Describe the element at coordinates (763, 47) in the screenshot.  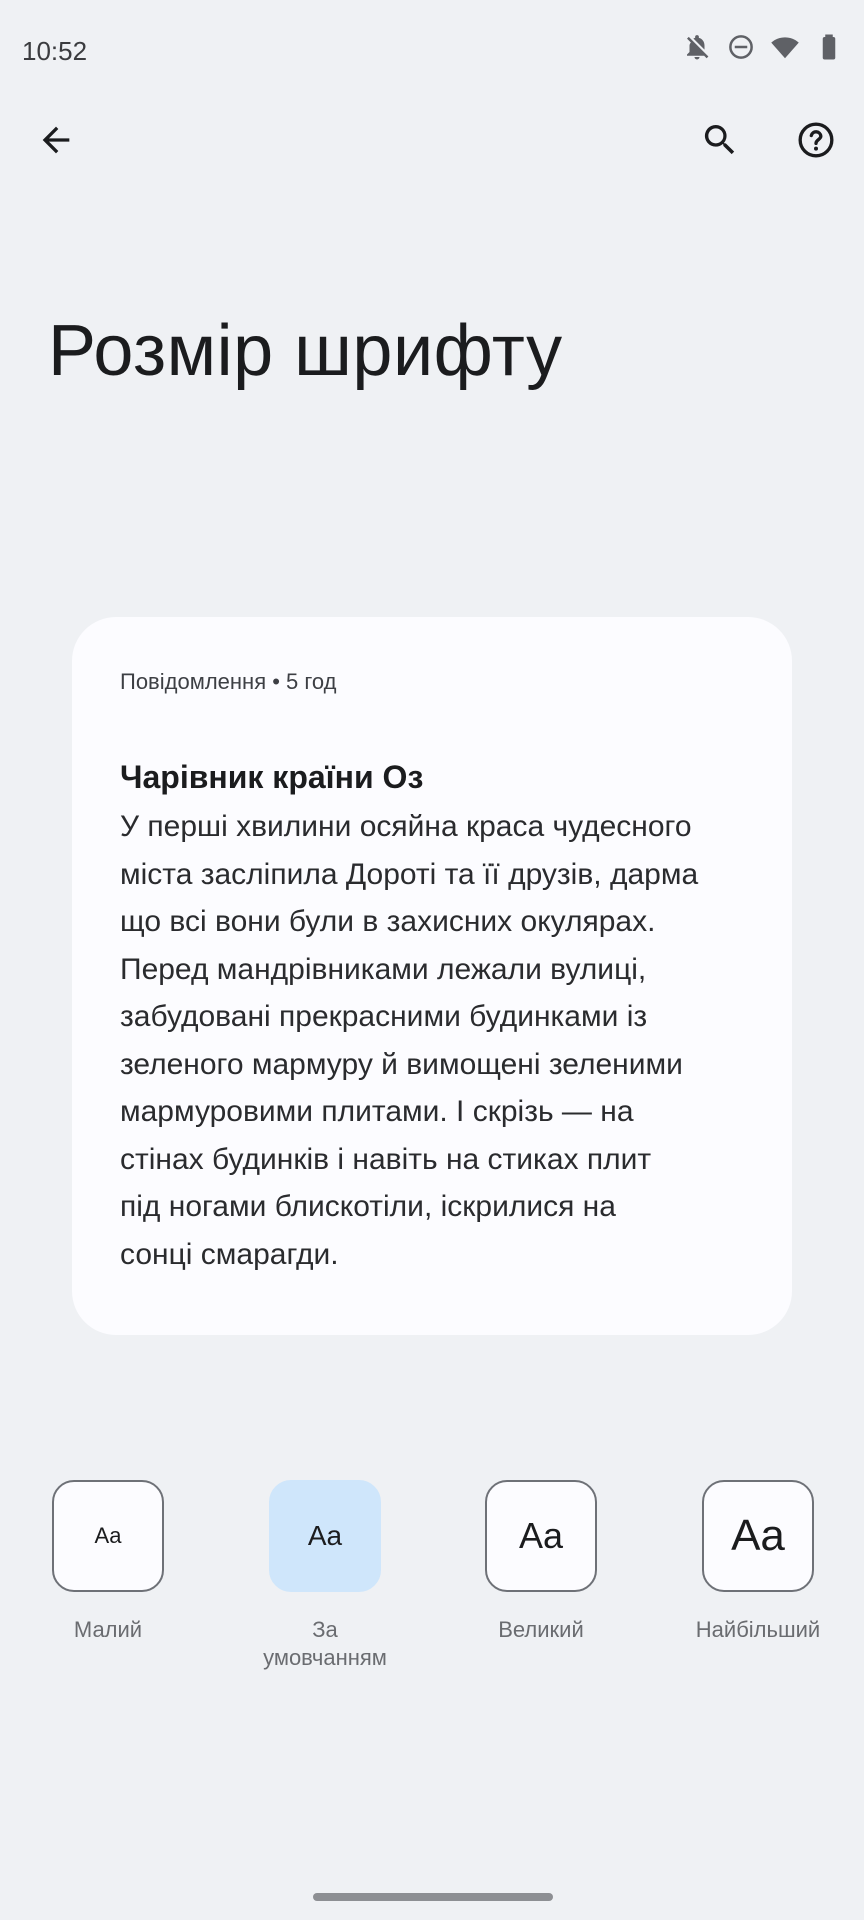
I see `status-icons` at that location.